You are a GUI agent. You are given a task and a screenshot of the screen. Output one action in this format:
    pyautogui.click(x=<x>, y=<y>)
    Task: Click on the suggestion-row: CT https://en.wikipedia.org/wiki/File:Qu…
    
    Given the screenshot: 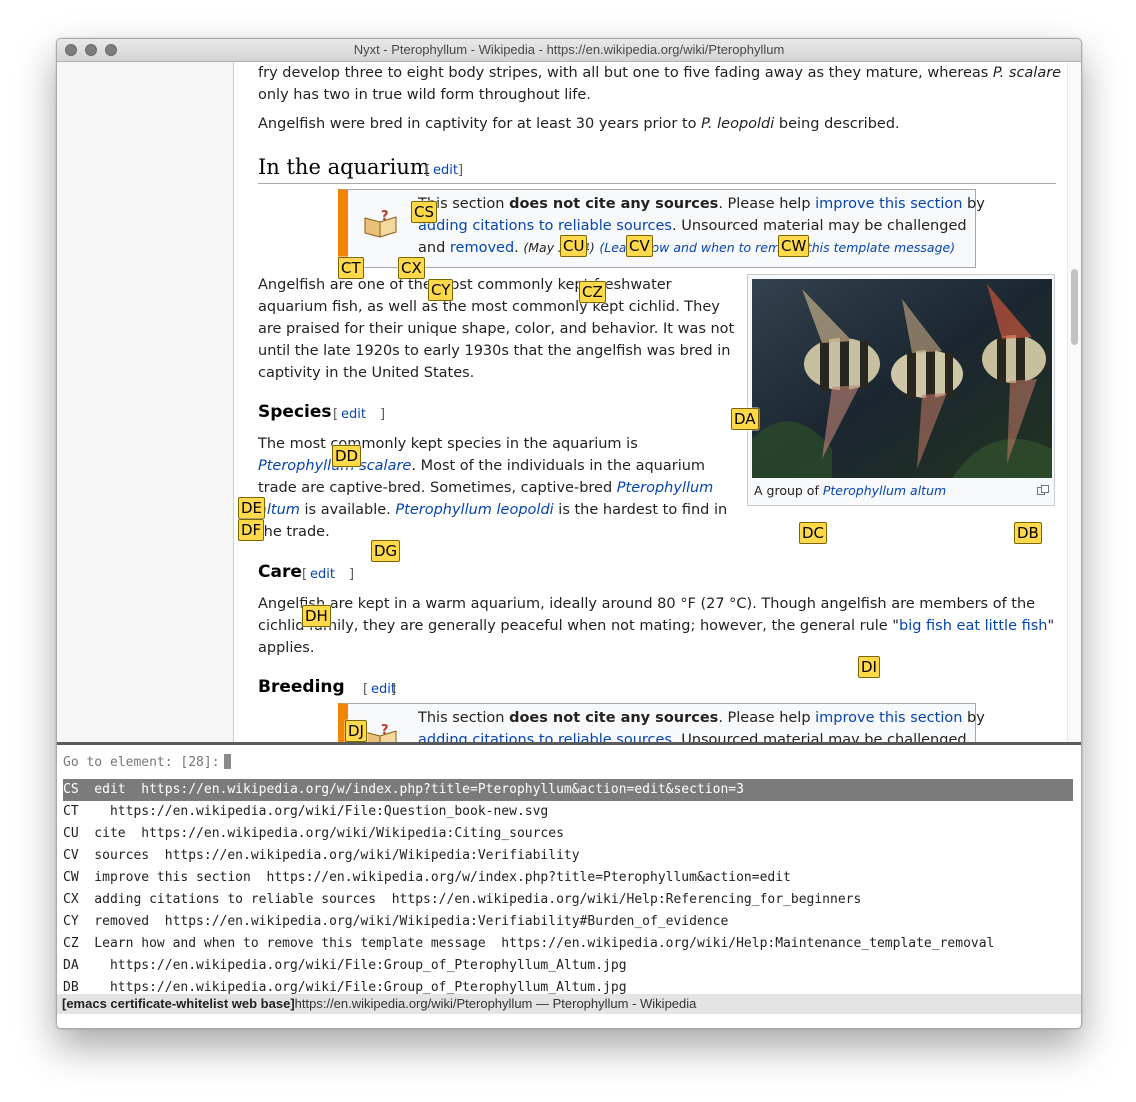 What is the action you would take?
    pyautogui.click(x=568, y=812)
    